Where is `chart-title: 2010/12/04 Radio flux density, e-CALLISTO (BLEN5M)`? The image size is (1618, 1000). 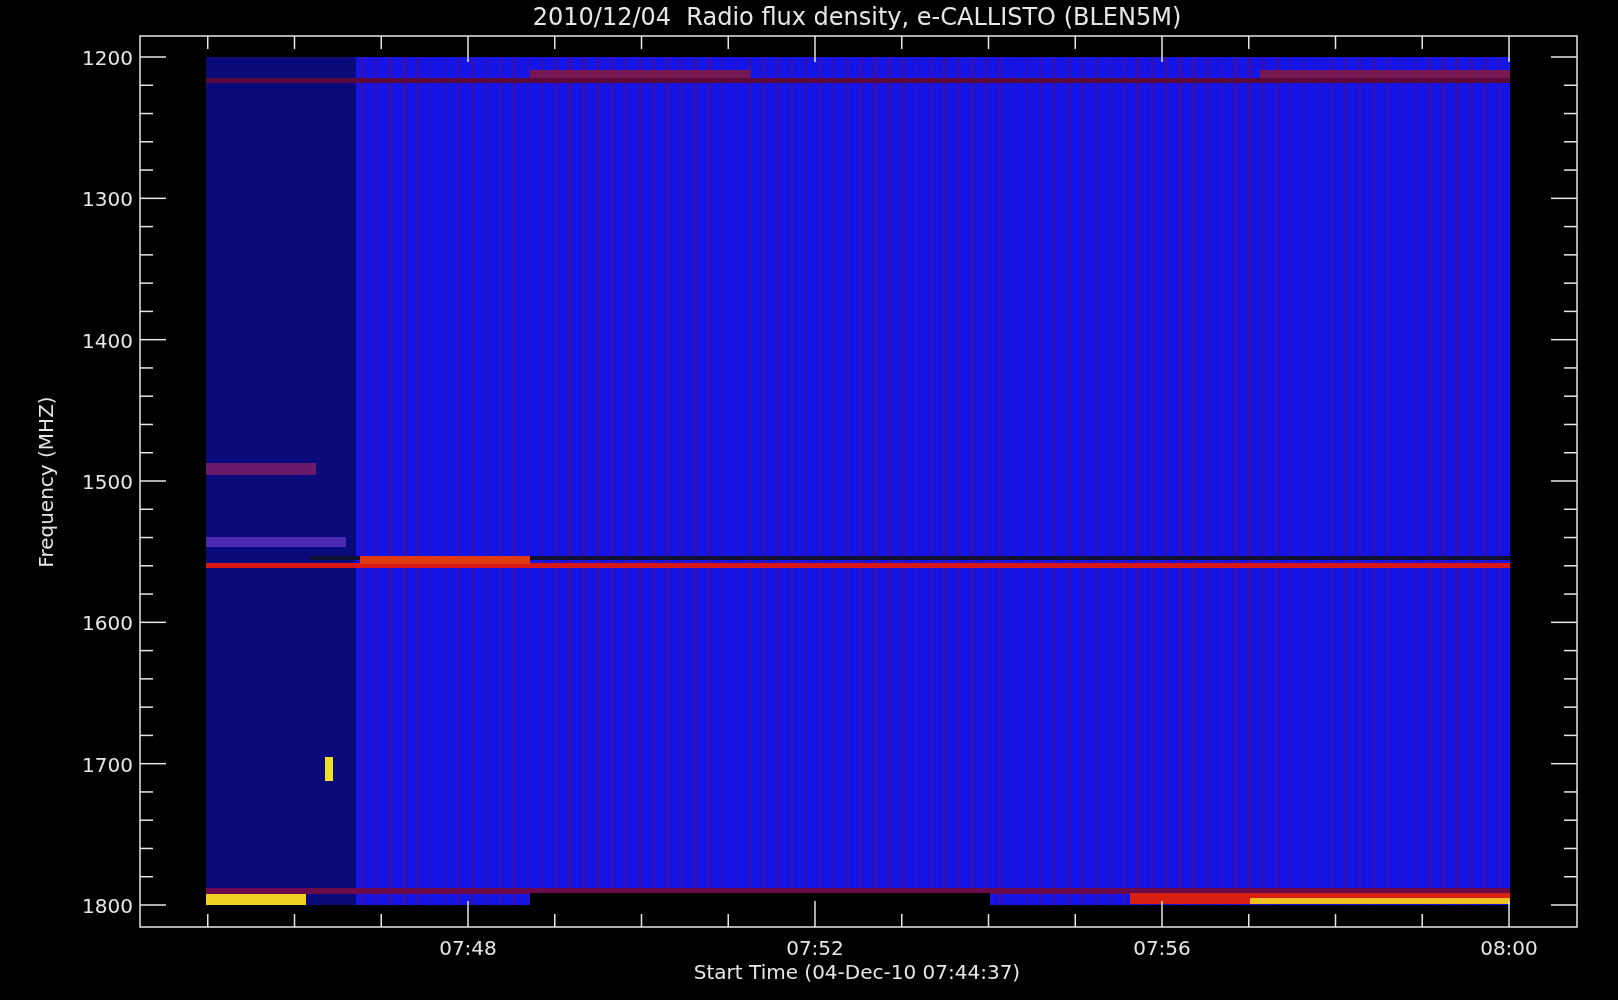
chart-title: 2010/12/04 Radio flux density, e-CALLISTO (BLEN5M) is located at coordinates (857, 17).